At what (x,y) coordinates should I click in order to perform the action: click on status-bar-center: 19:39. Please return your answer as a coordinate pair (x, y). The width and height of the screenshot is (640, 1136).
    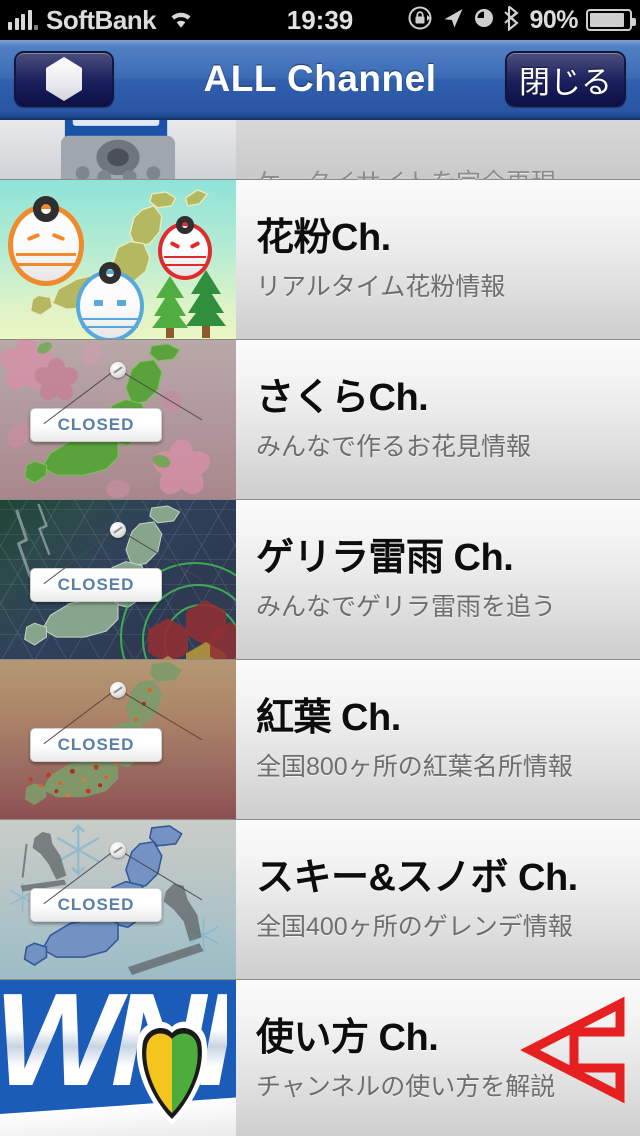
    Looking at the image, I should click on (320, 20).